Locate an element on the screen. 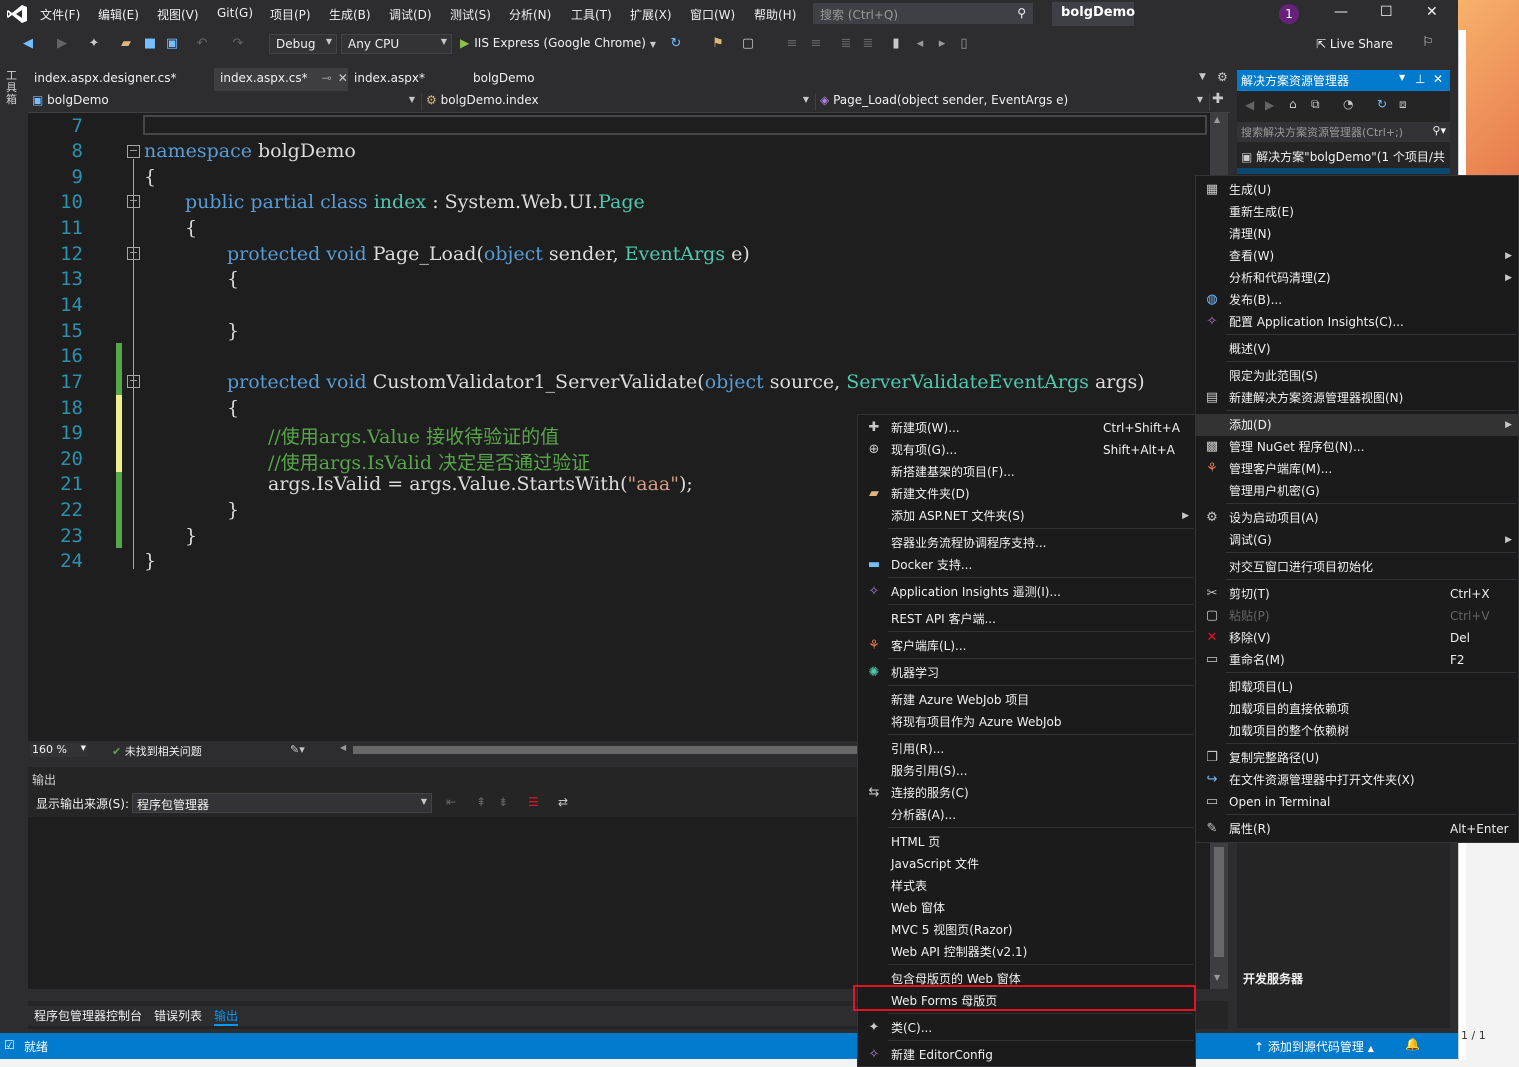  find-message-icon: ⇤ is located at coordinates (451, 802).